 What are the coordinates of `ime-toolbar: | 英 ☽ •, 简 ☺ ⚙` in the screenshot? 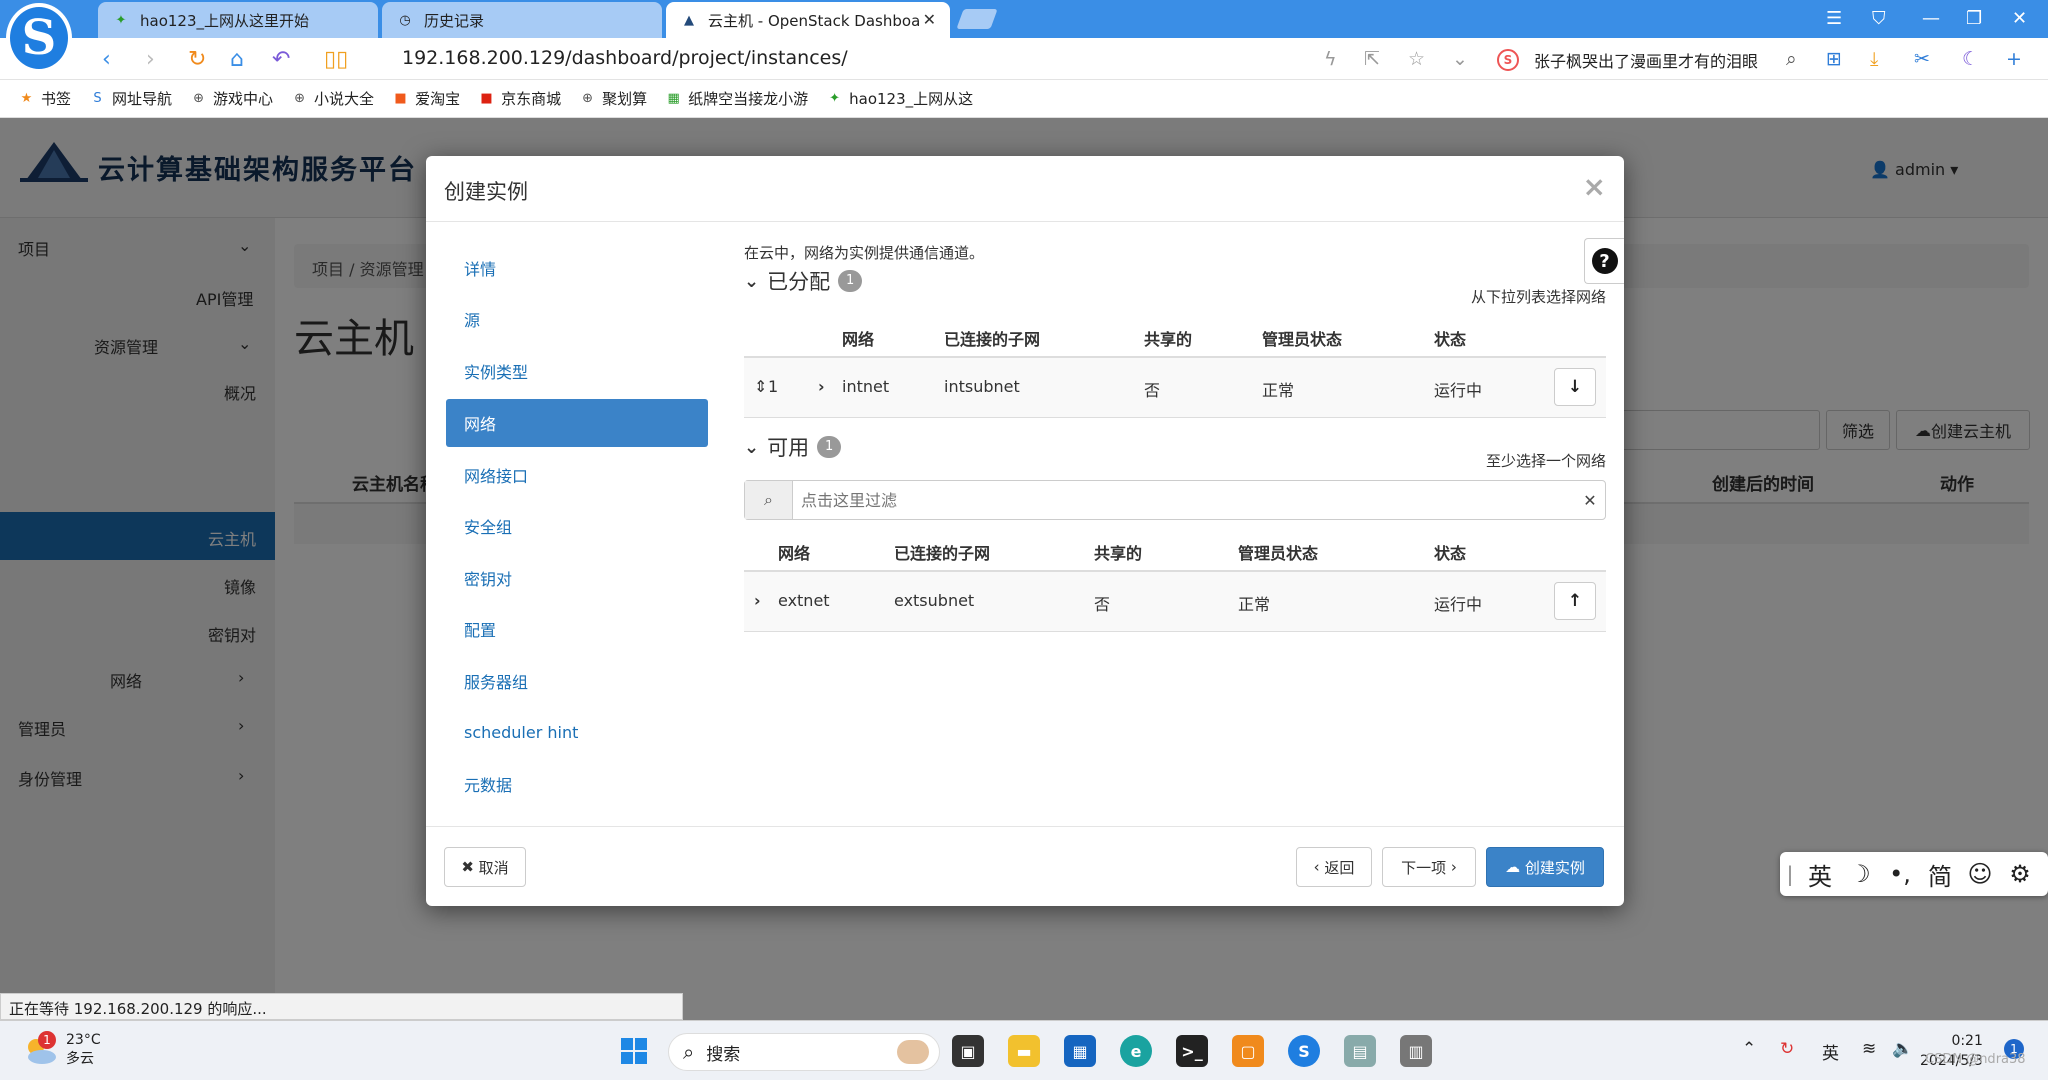 It's located at (1914, 874).